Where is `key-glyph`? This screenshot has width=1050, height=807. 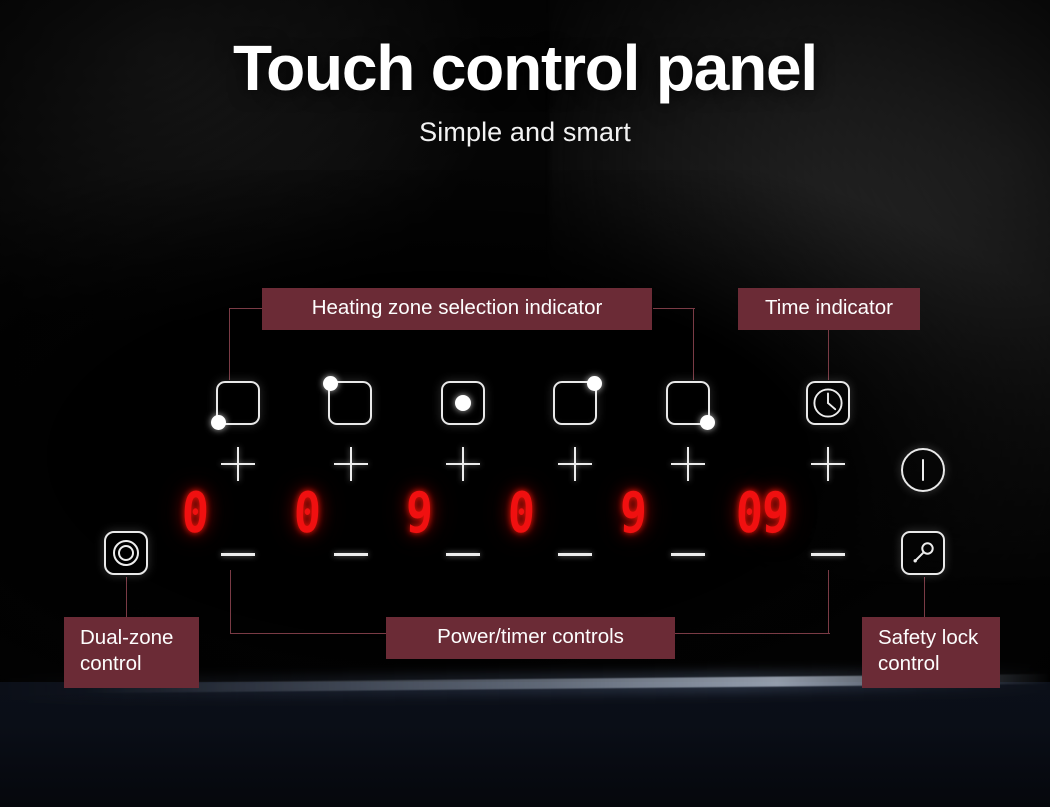 key-glyph is located at coordinates (923, 552).